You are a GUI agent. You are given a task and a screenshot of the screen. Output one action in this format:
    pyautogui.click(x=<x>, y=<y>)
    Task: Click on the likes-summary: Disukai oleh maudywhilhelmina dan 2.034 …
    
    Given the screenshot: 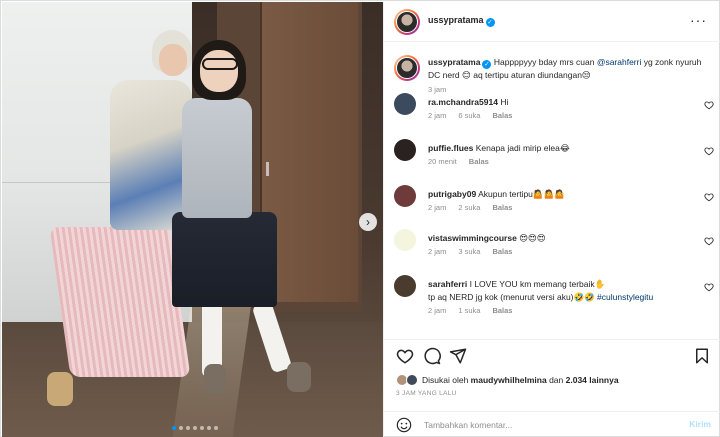 What is the action you would take?
    pyautogui.click(x=507, y=380)
    